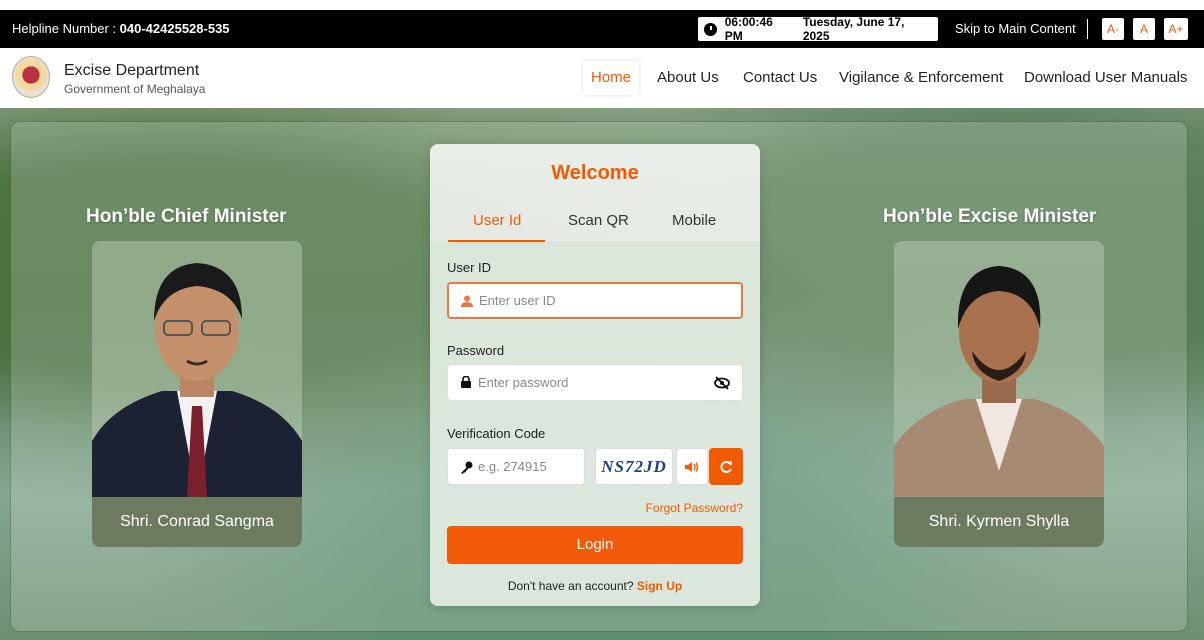 This screenshot has height=640, width=1204. I want to click on nav-contact-us: Contact Us, so click(780, 78).